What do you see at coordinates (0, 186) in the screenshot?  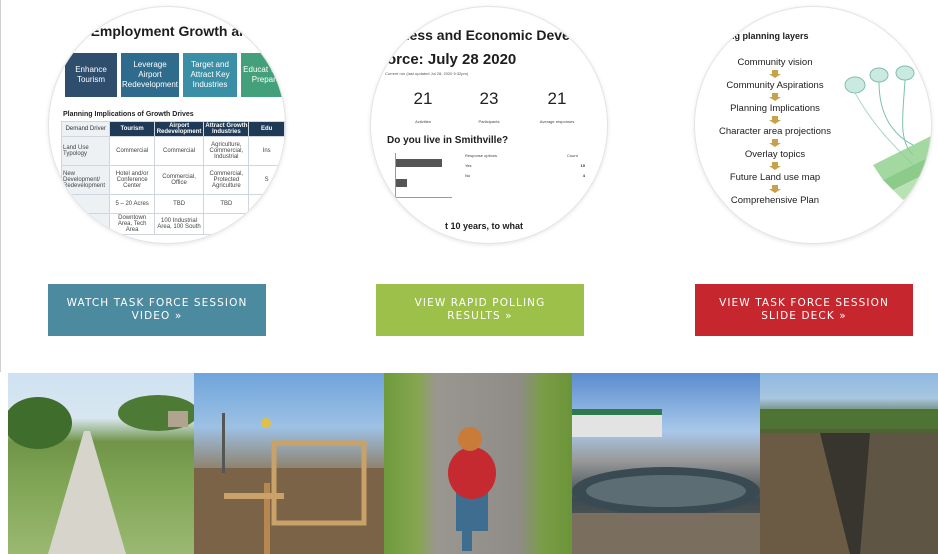 I see `left-border-line` at bounding box center [0, 186].